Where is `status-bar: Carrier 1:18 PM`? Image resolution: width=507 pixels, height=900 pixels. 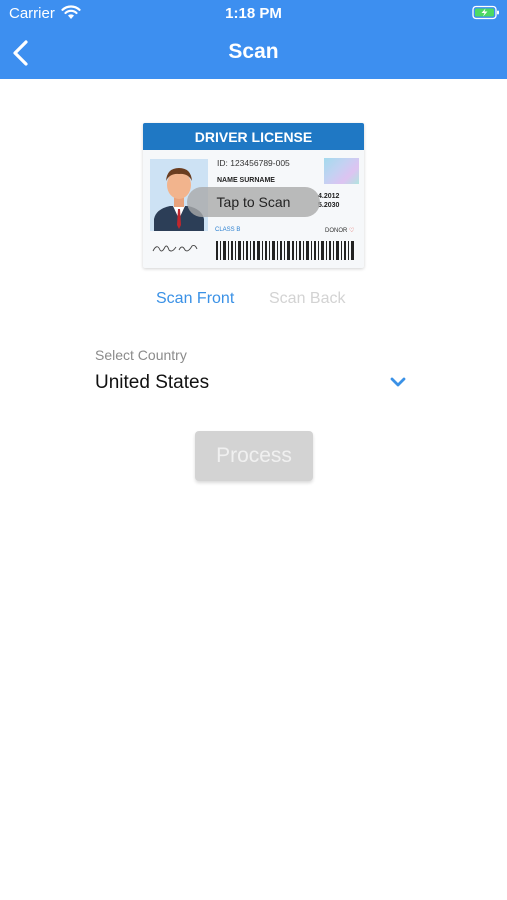
status-bar: Carrier 1:18 PM is located at coordinates (253, 14).